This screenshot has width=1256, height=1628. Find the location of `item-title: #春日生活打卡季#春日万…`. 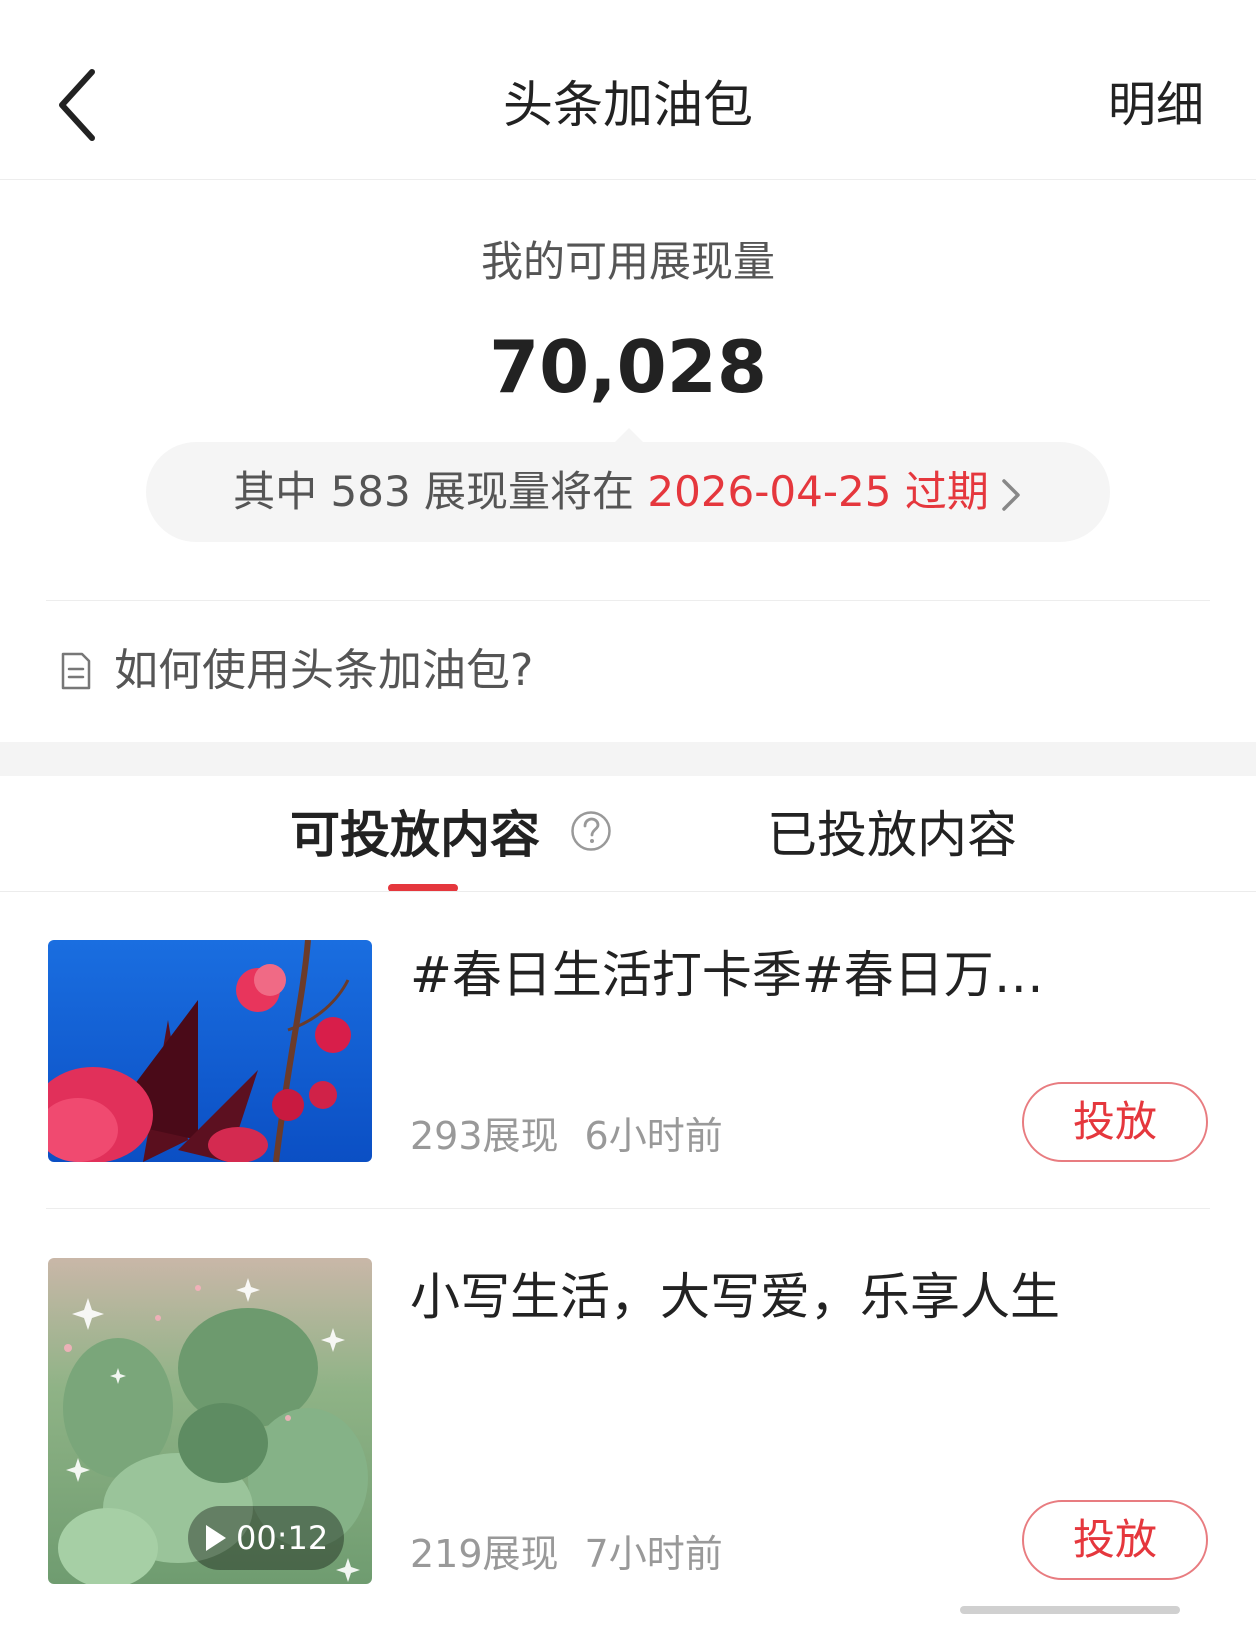

item-title: #春日生活打卡季#春日万… is located at coordinates (810, 975).